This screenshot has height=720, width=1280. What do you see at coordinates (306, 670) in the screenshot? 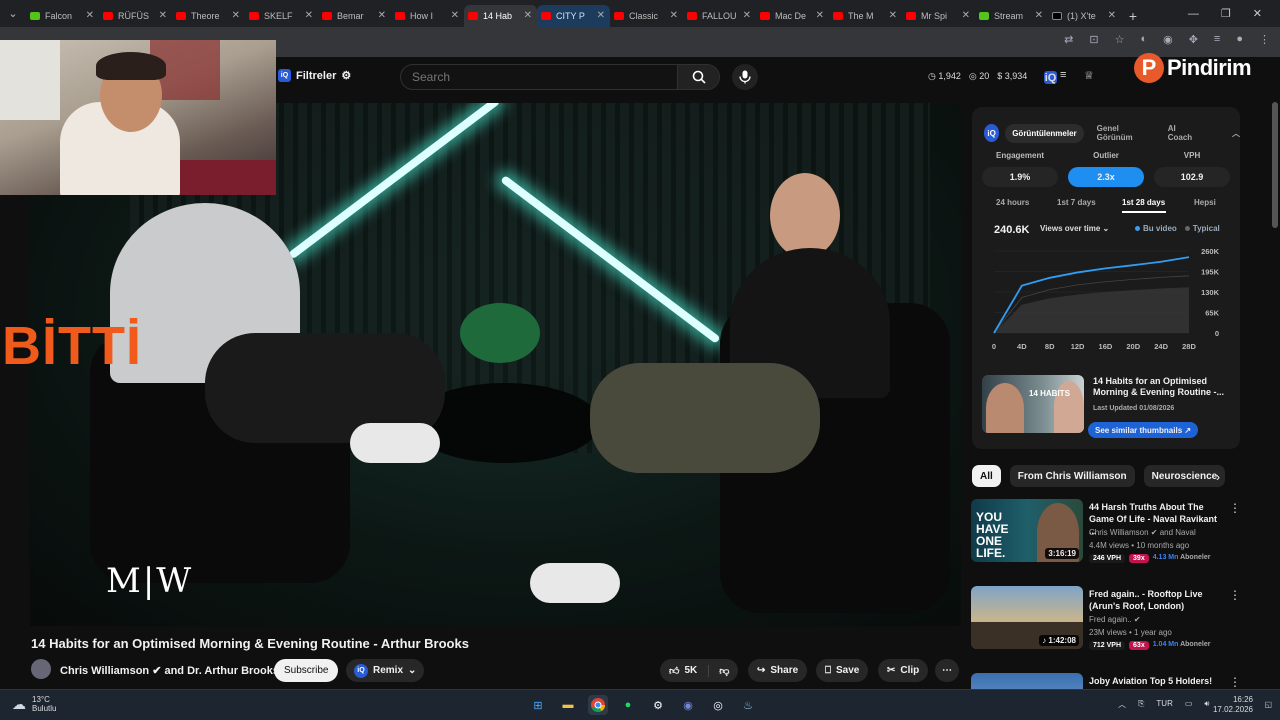
I see `subscribe-button: Subscribe` at bounding box center [306, 670].